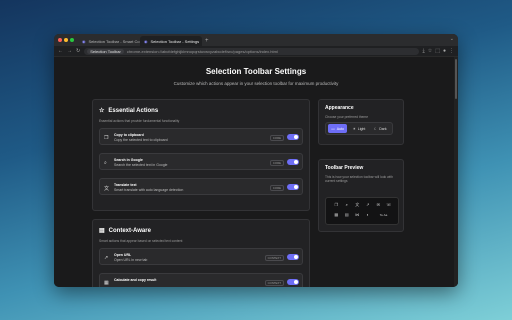  What do you see at coordinates (378, 204) in the screenshot?
I see `email-icon: ✉` at bounding box center [378, 204].